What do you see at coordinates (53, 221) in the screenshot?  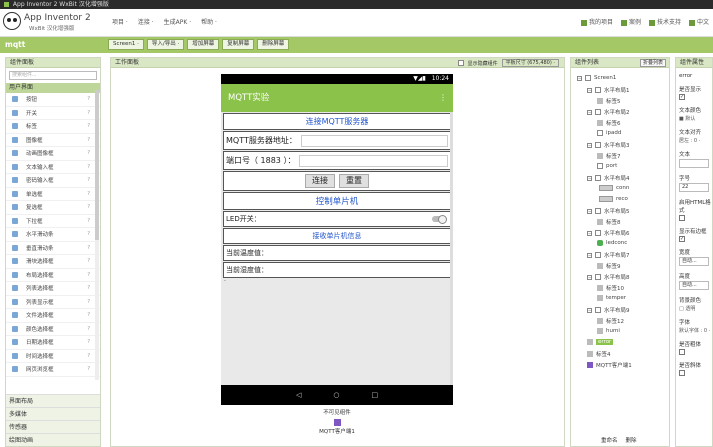 I see `palette-item: 下拉框?` at bounding box center [53, 221].